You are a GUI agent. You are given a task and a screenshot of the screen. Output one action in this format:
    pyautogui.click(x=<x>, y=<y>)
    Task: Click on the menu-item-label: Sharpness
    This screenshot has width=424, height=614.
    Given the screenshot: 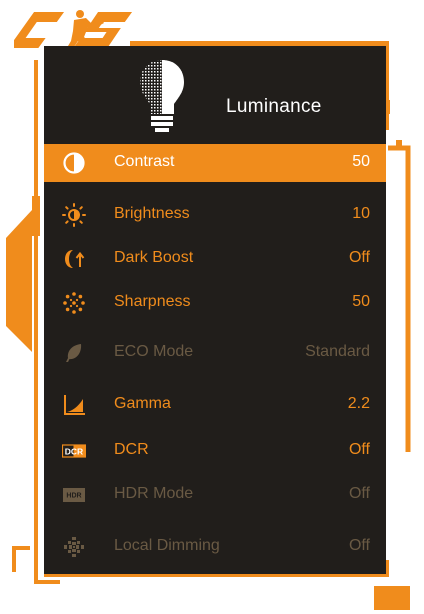 What is the action you would take?
    pyautogui.click(x=152, y=301)
    